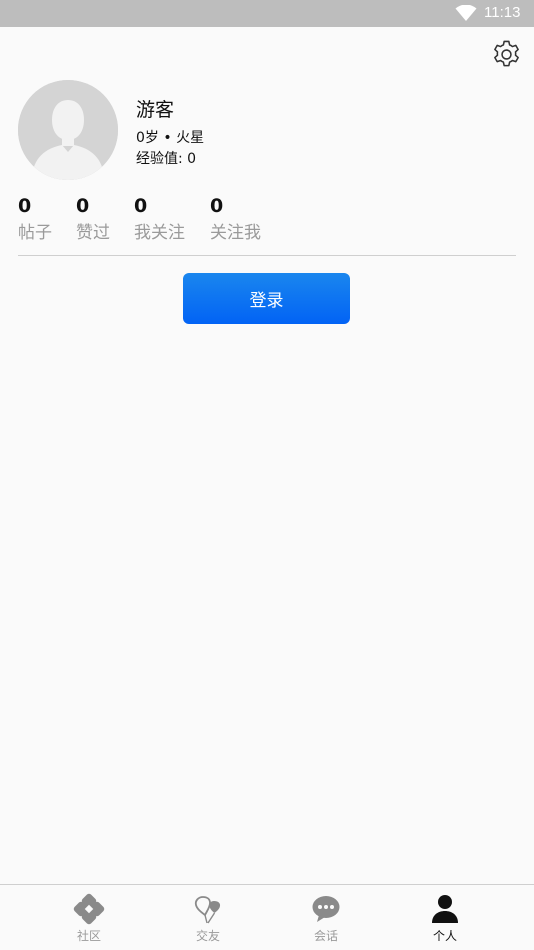 This screenshot has height=950, width=534. Describe the element at coordinates (444, 936) in the screenshot. I see `tab-profile-label: 个人` at that location.